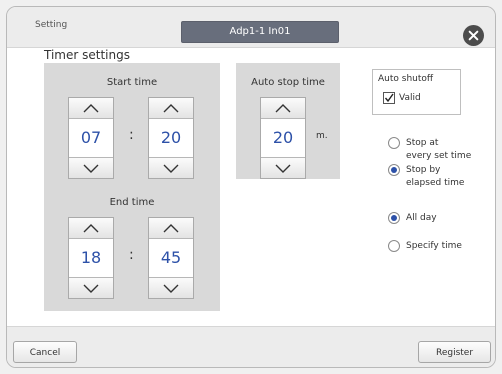 This screenshot has width=502, height=374. Describe the element at coordinates (288, 82) in the screenshot. I see `auto-stop-label: Auto stop time` at that location.